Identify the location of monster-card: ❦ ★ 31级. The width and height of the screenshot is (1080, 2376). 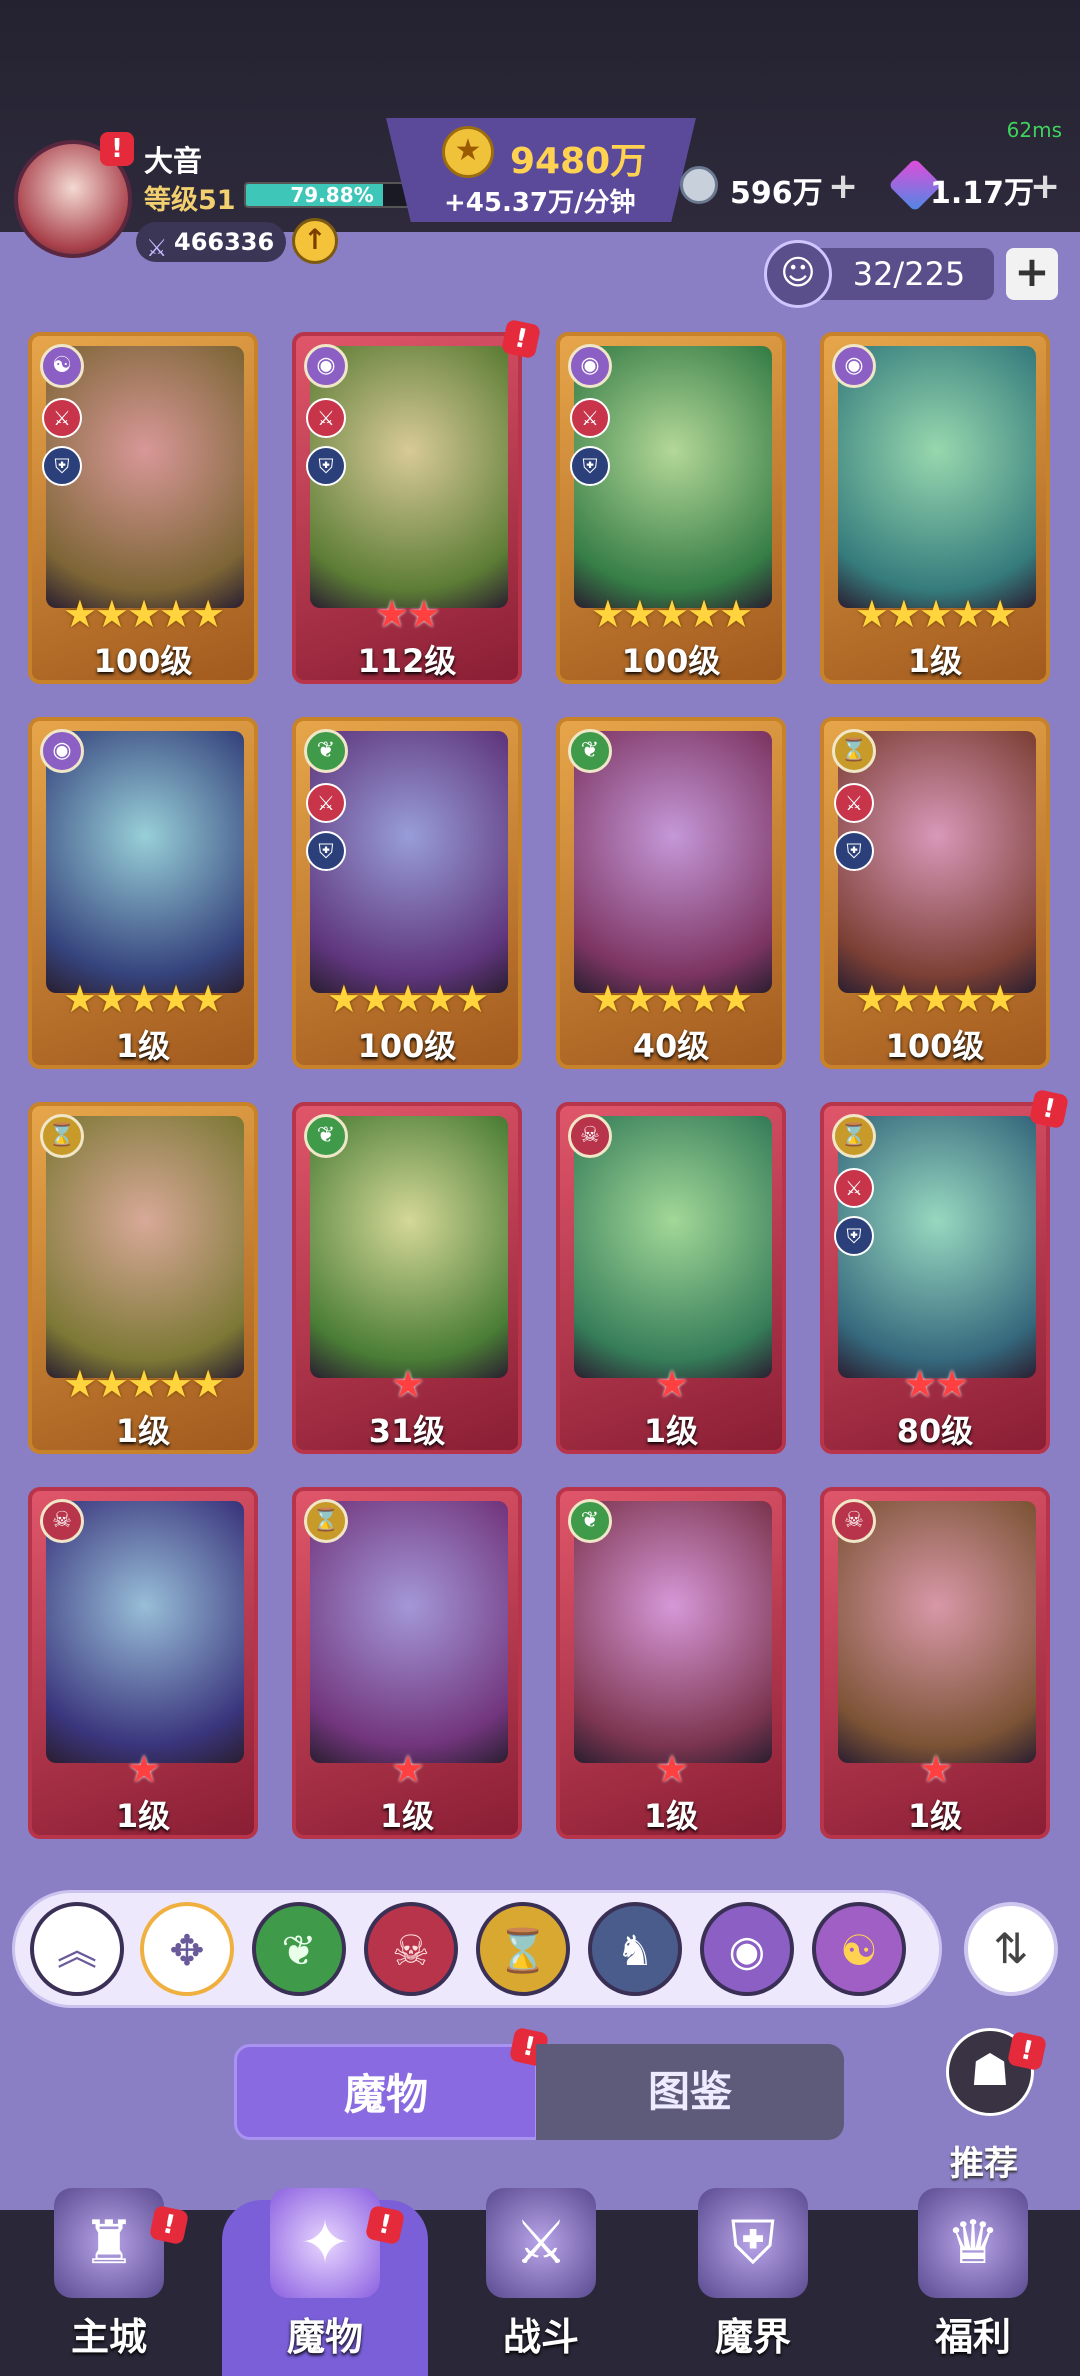
(407, 1278).